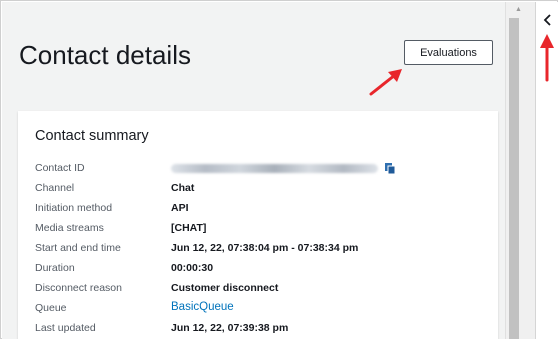  Describe the element at coordinates (202, 307) in the screenshot. I see `queue-link: BasicQueue` at that location.